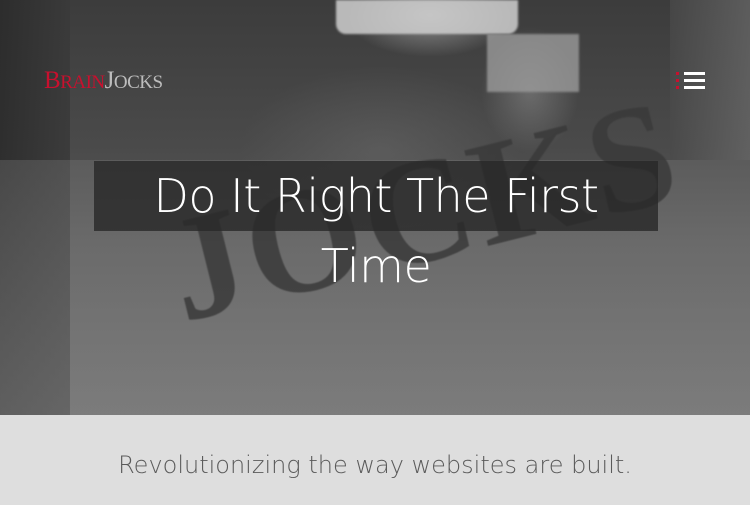 This screenshot has height=505, width=750. What do you see at coordinates (427, 17) in the screenshot?
I see `background-ceiling-lamp` at bounding box center [427, 17].